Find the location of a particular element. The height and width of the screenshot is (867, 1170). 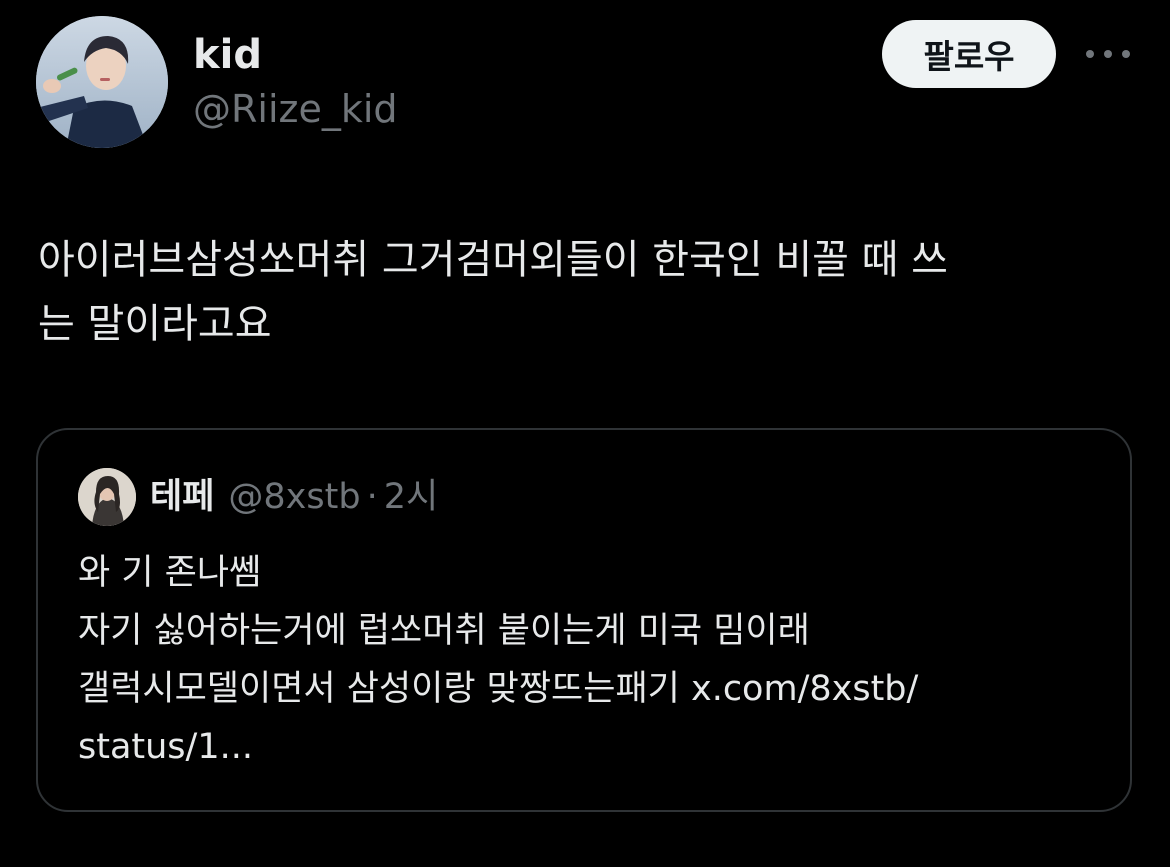

quoted-author-handle: @8xstb is located at coordinates (294, 497).